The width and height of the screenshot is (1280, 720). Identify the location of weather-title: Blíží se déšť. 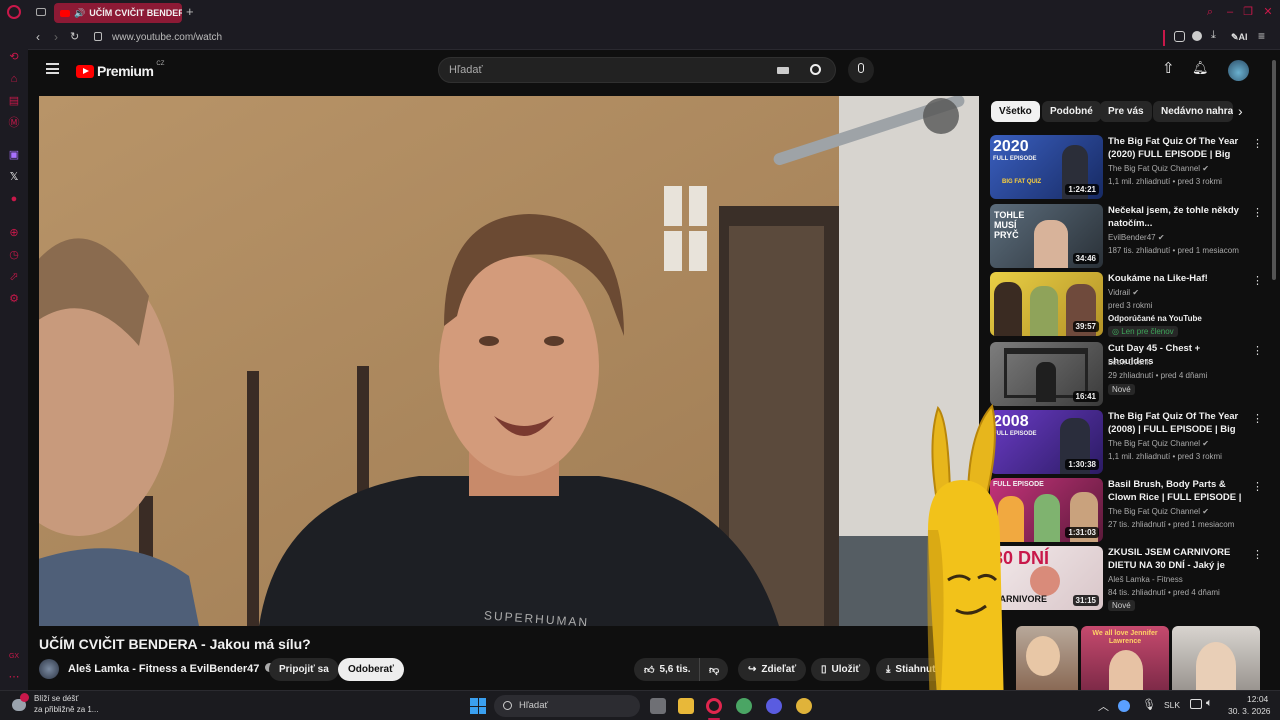
(56, 698).